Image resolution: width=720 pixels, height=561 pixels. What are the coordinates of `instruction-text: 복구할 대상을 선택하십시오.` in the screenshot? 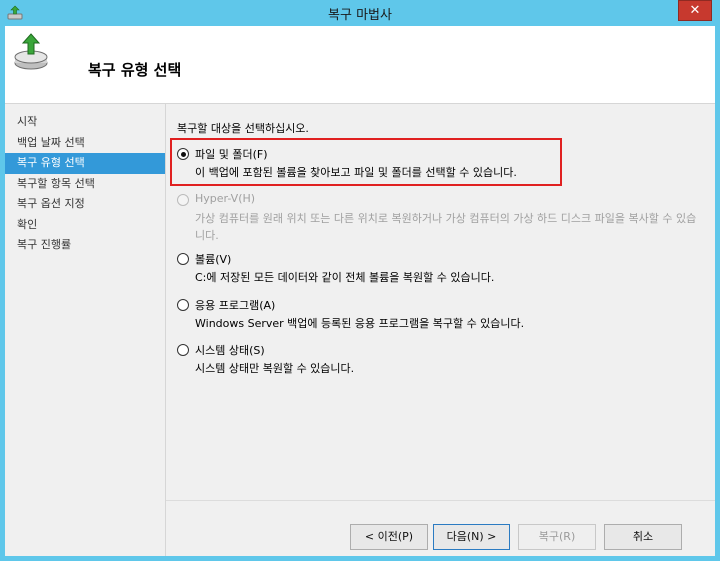 It's located at (243, 128).